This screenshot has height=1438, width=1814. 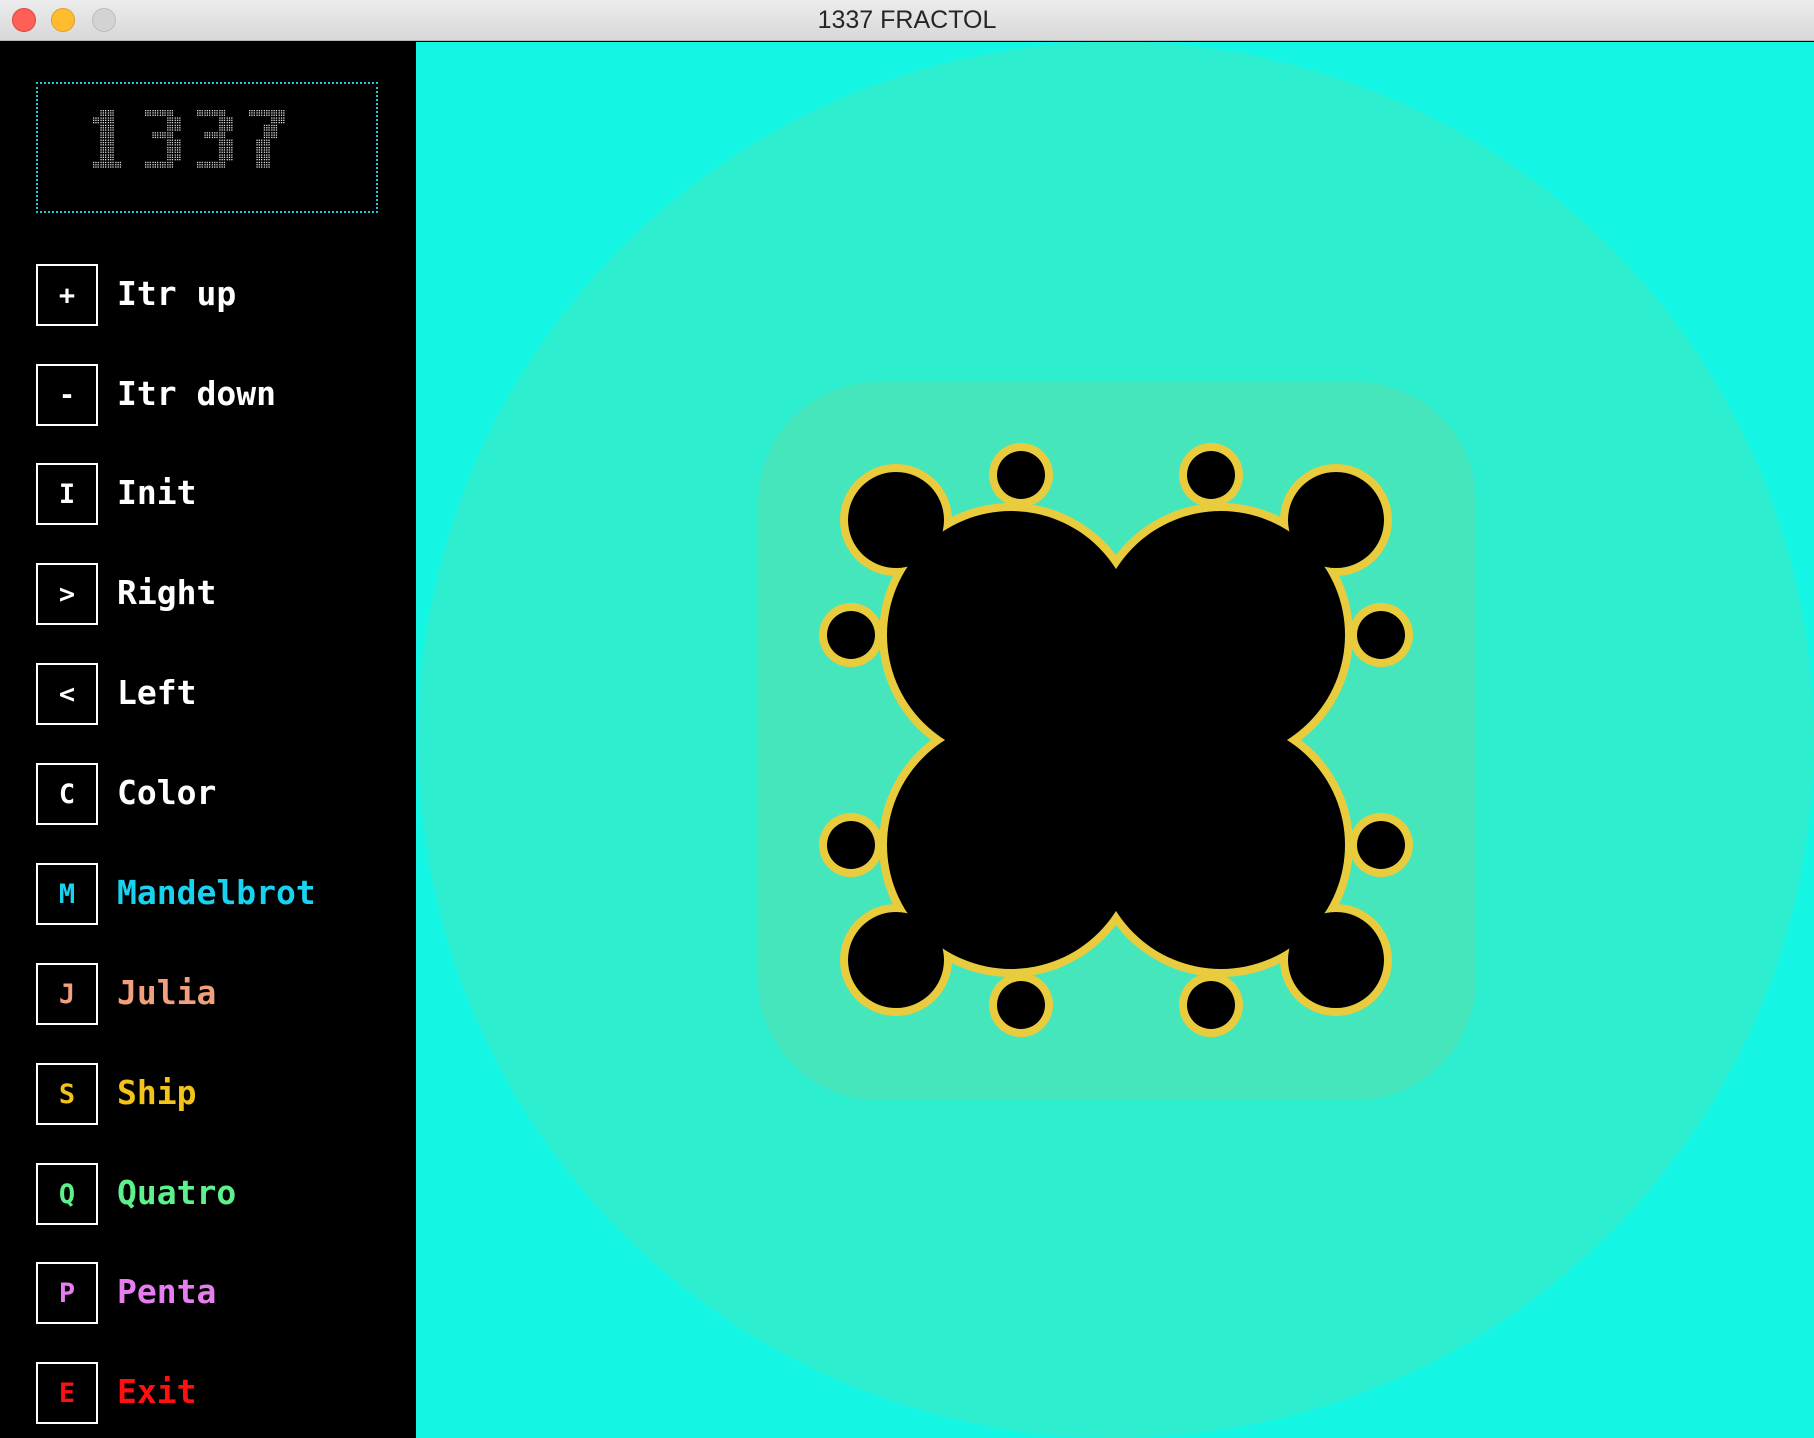 What do you see at coordinates (206, 494) in the screenshot?
I see `menu-item-init: I Init` at bounding box center [206, 494].